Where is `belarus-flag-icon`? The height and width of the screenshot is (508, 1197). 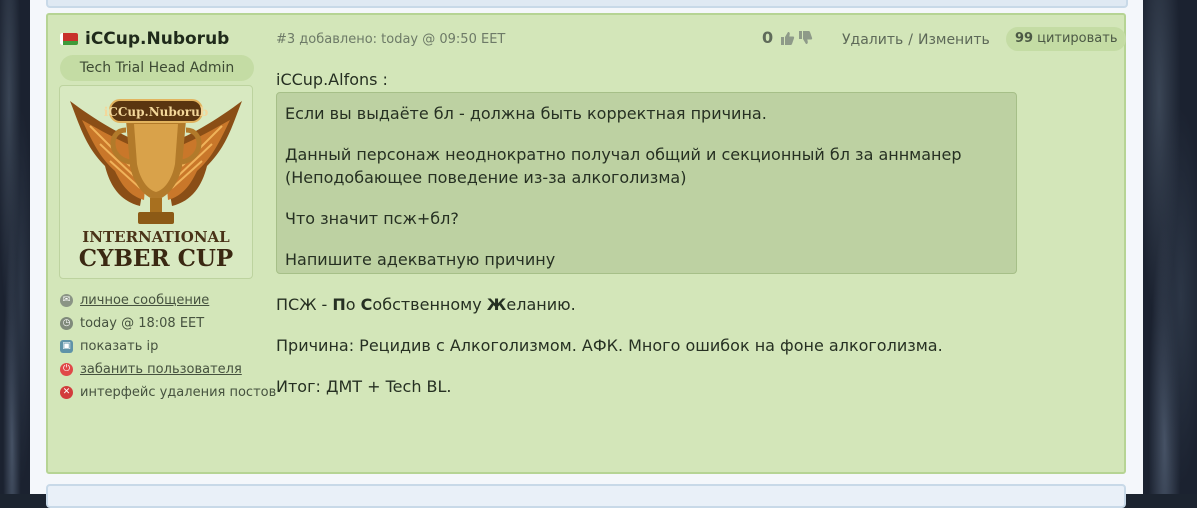
belarus-flag-icon is located at coordinates (69, 39).